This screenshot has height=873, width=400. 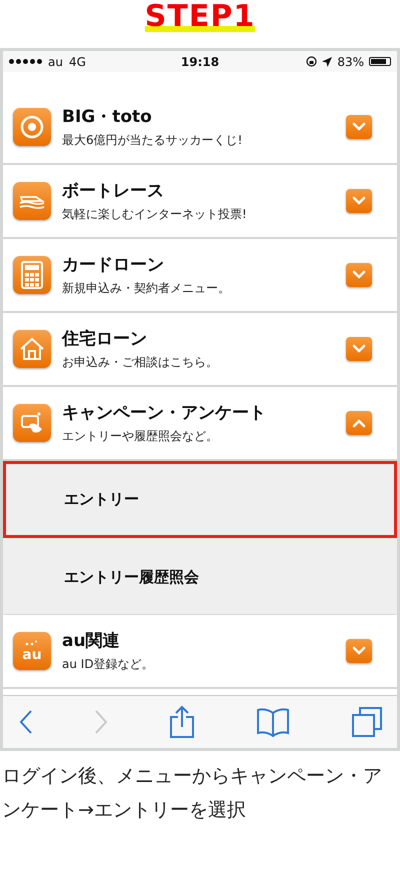 What do you see at coordinates (26, 722) in the screenshot?
I see `back-button` at bounding box center [26, 722].